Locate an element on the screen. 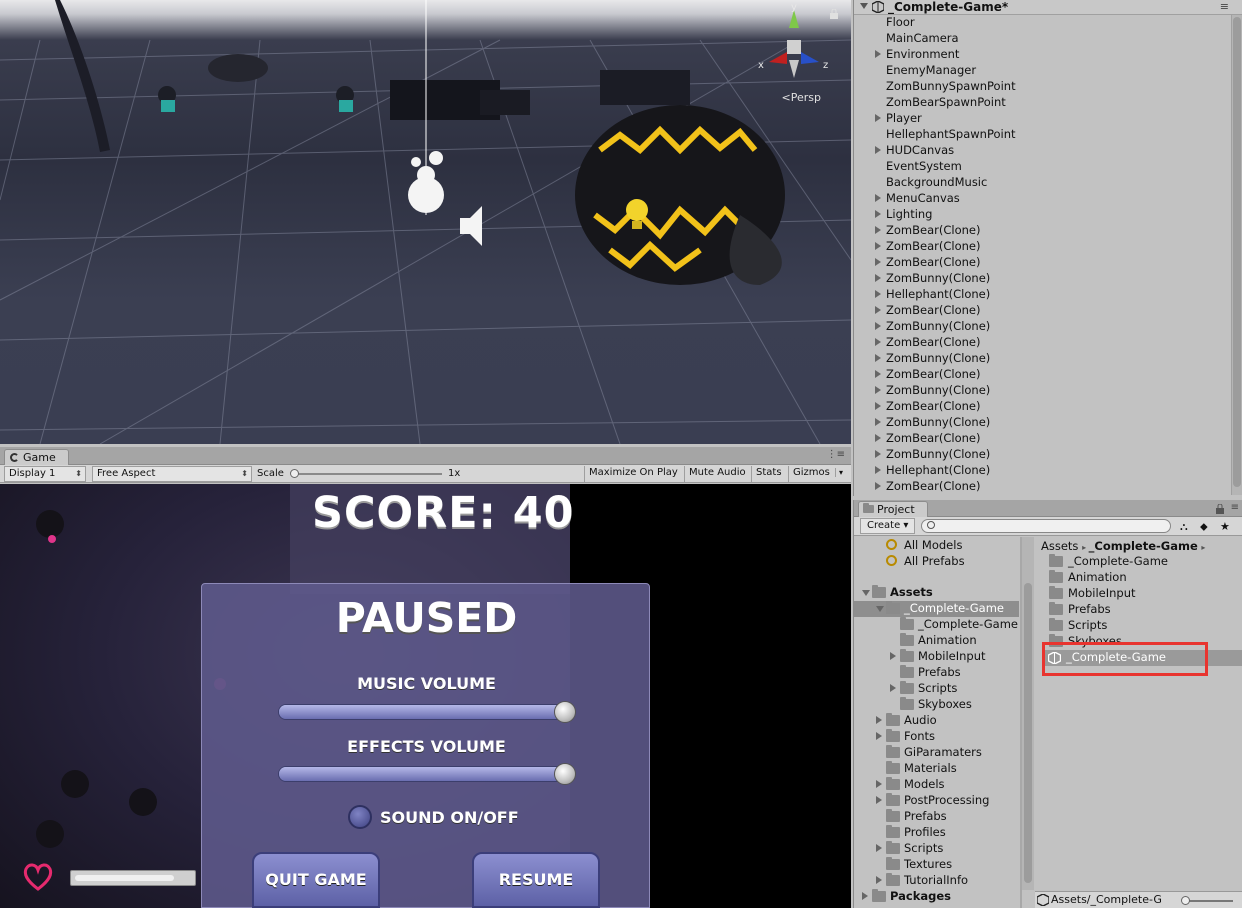  tab-menu-icon: ⋮≡ is located at coordinates (836, 454).